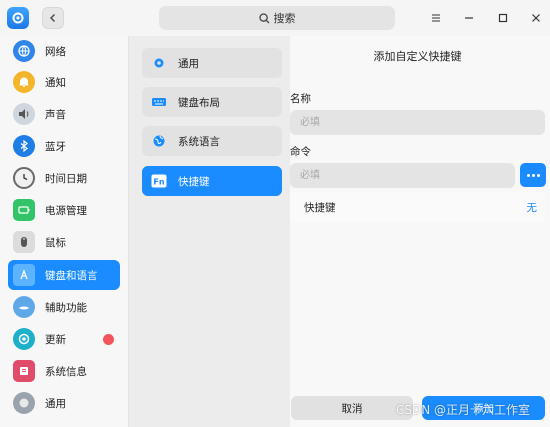 Image resolution: width=550 pixels, height=427 pixels. I want to click on general-icon, so click(24, 403).